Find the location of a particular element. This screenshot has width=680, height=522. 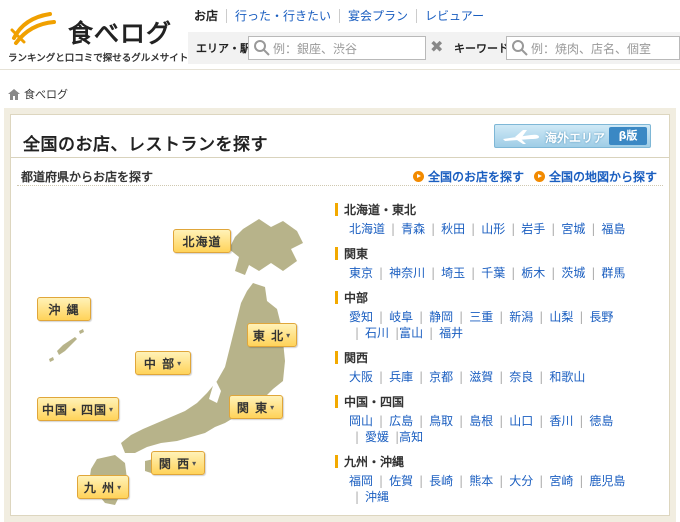

map-button-kansai: 関 西 ▾ is located at coordinates (178, 463).